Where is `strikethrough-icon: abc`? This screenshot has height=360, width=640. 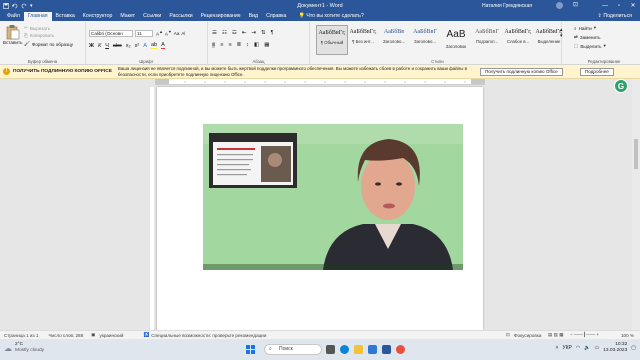
strikethrough-icon: abc is located at coordinates (117, 46).